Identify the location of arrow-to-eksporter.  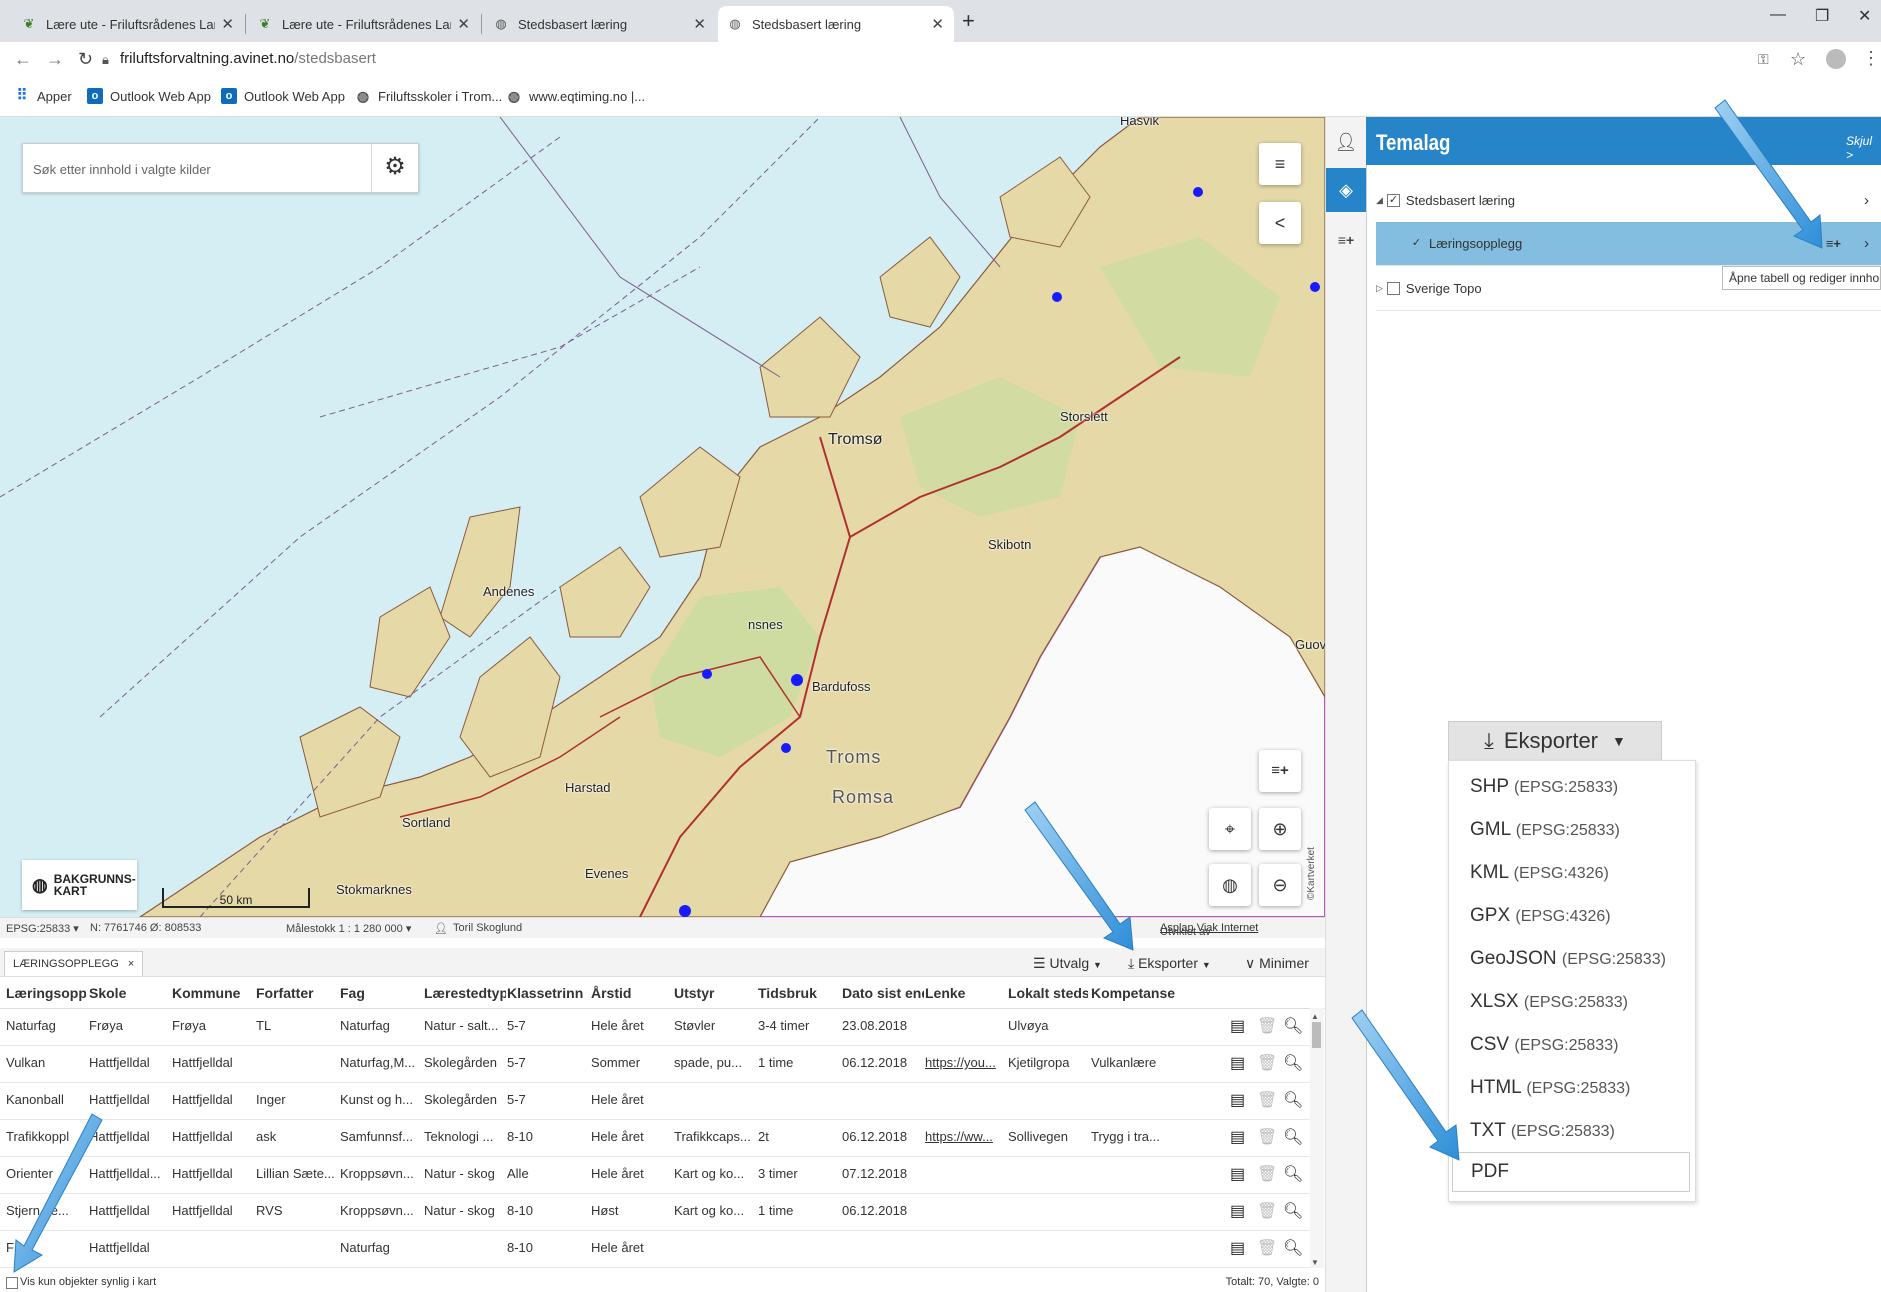
(1079, 876).